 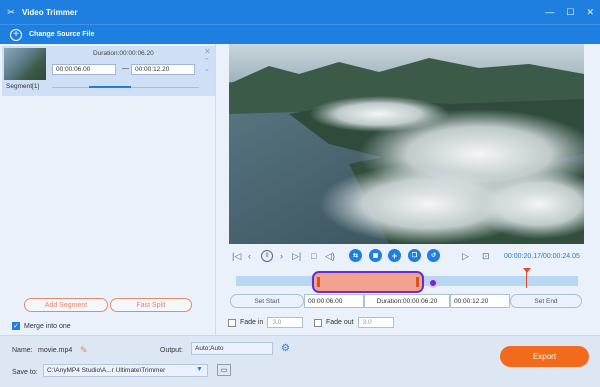 I want to click on fast-split-button: Fast Split, so click(x=151, y=305).